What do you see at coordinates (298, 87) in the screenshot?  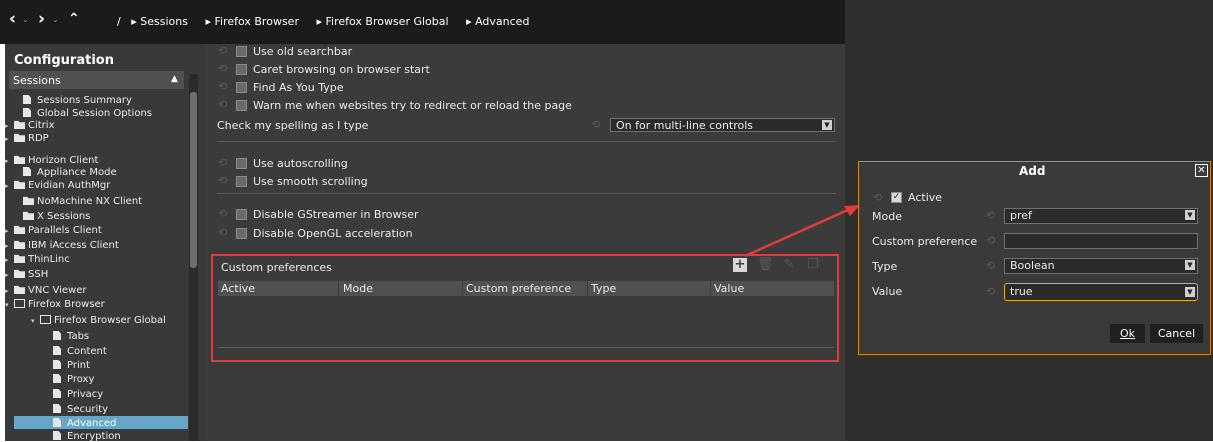 I see `find-as-you-type-label: Find As You Type` at bounding box center [298, 87].